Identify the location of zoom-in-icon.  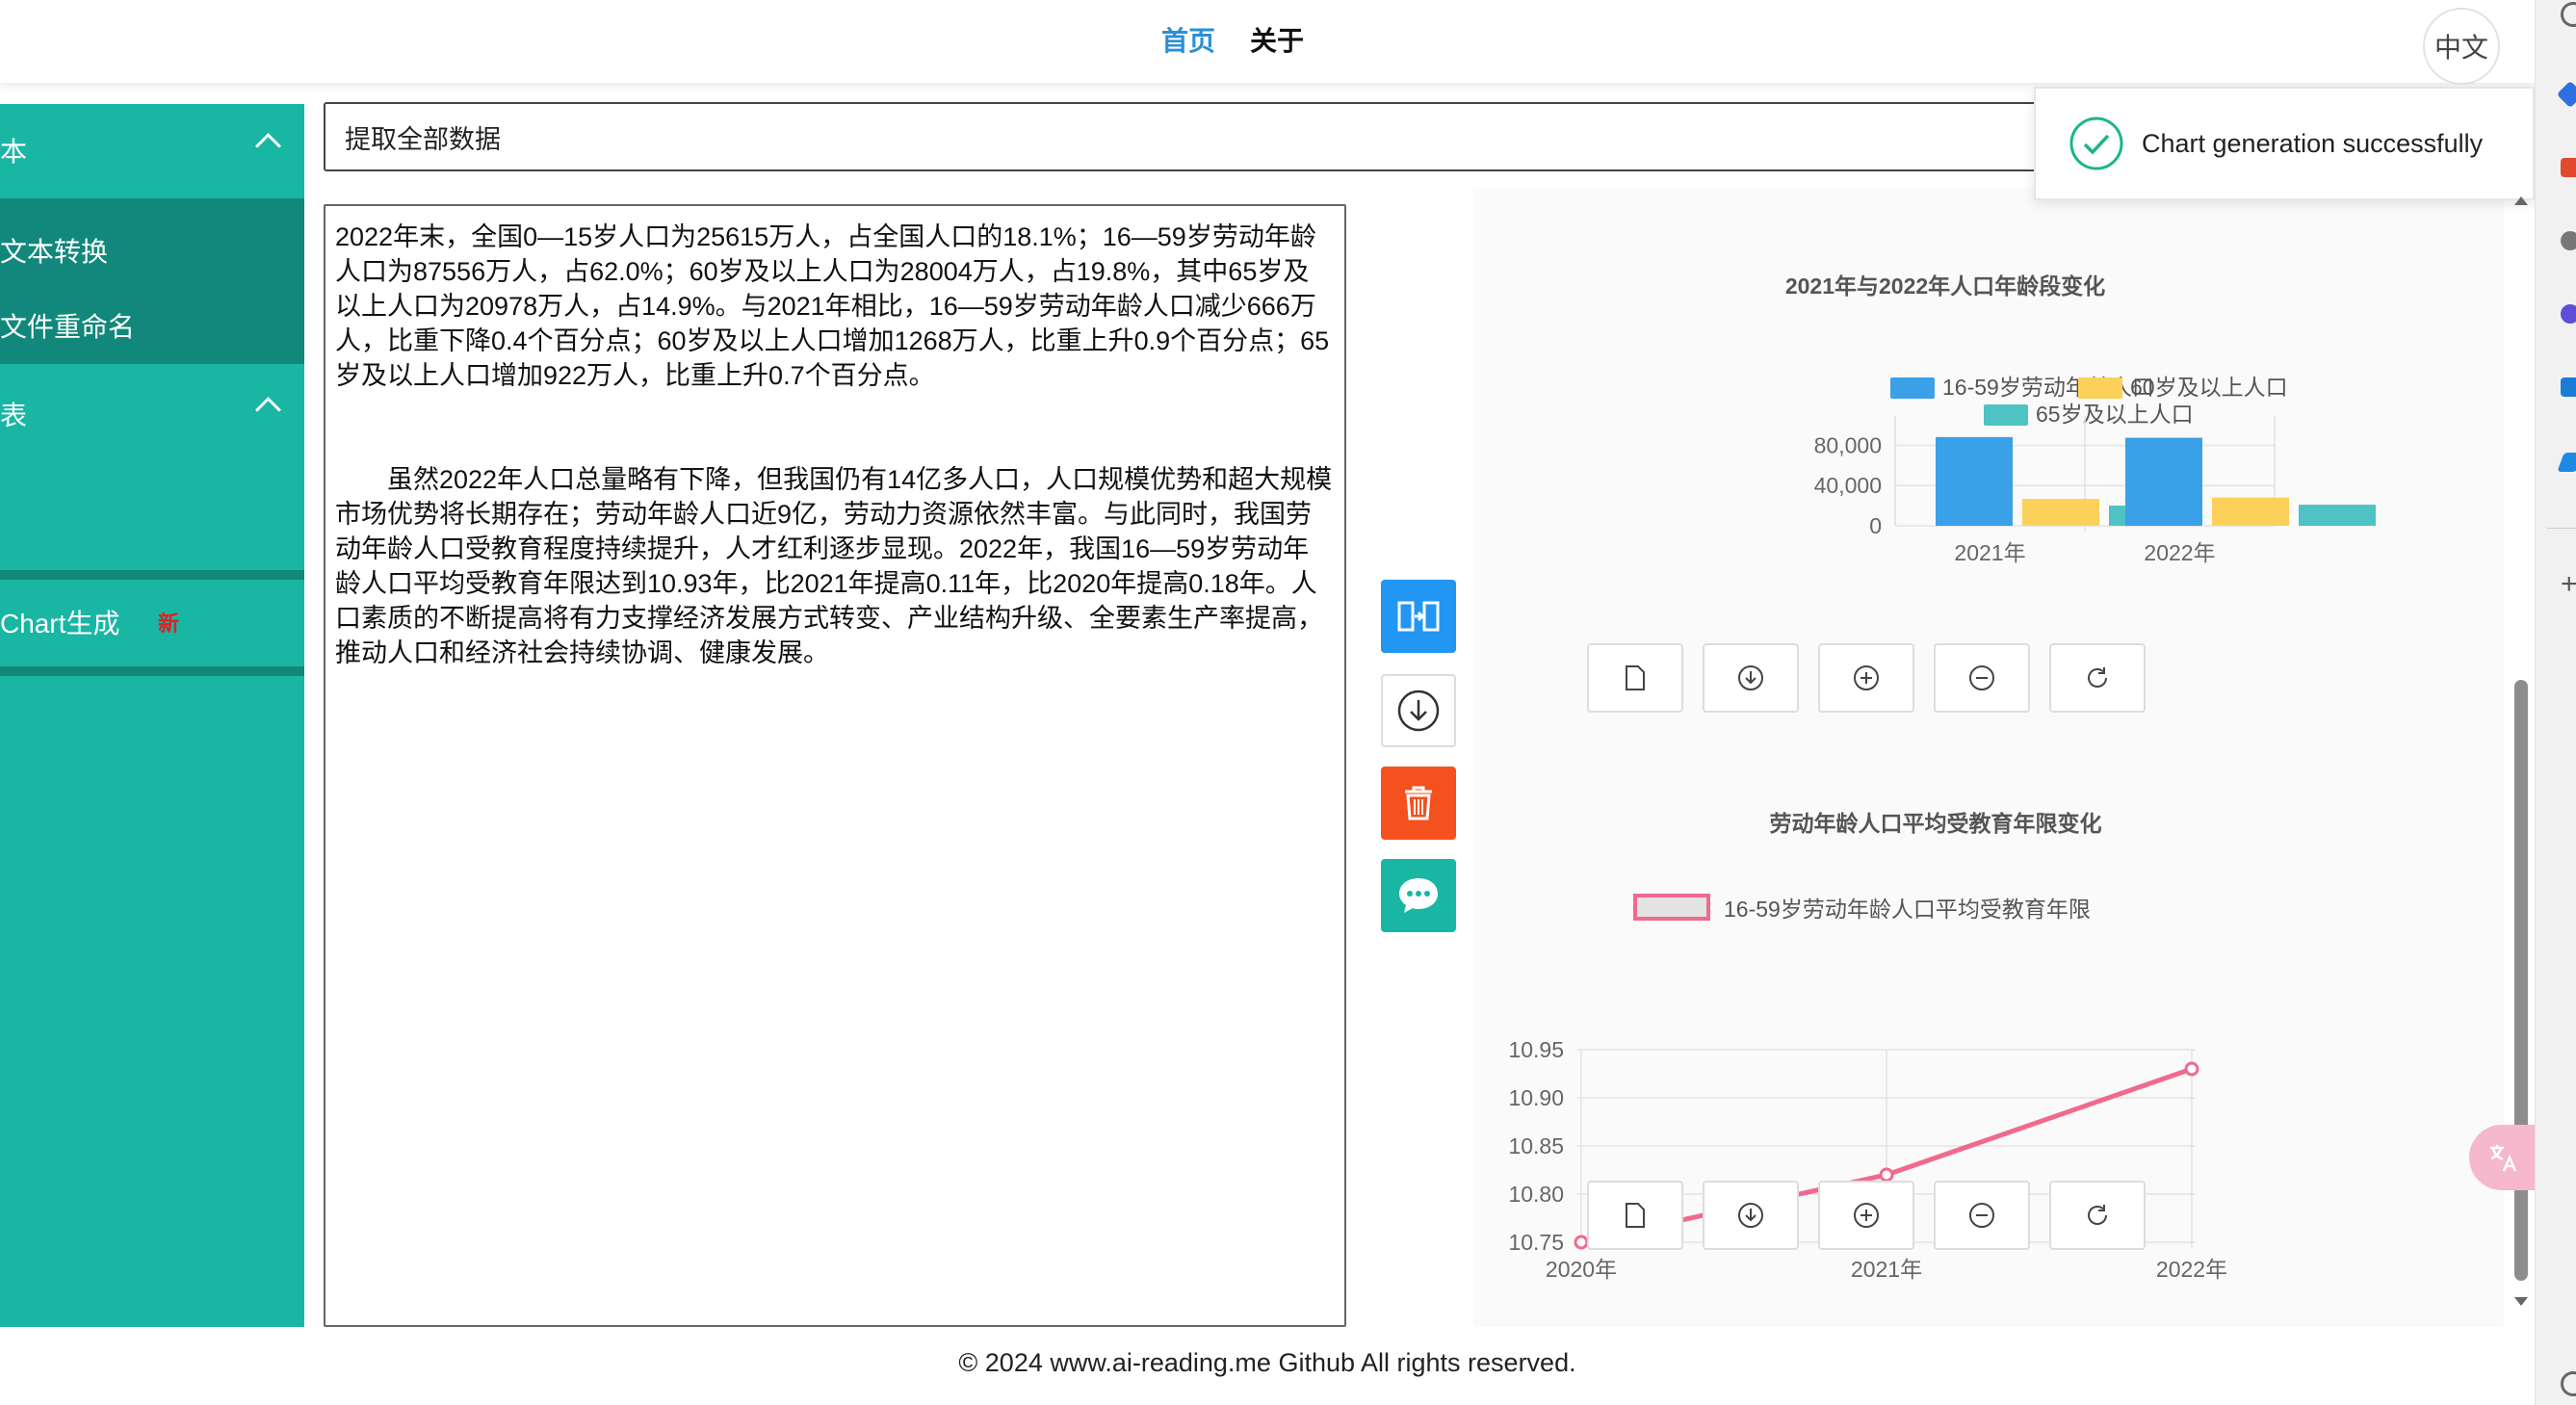
(1866, 1215).